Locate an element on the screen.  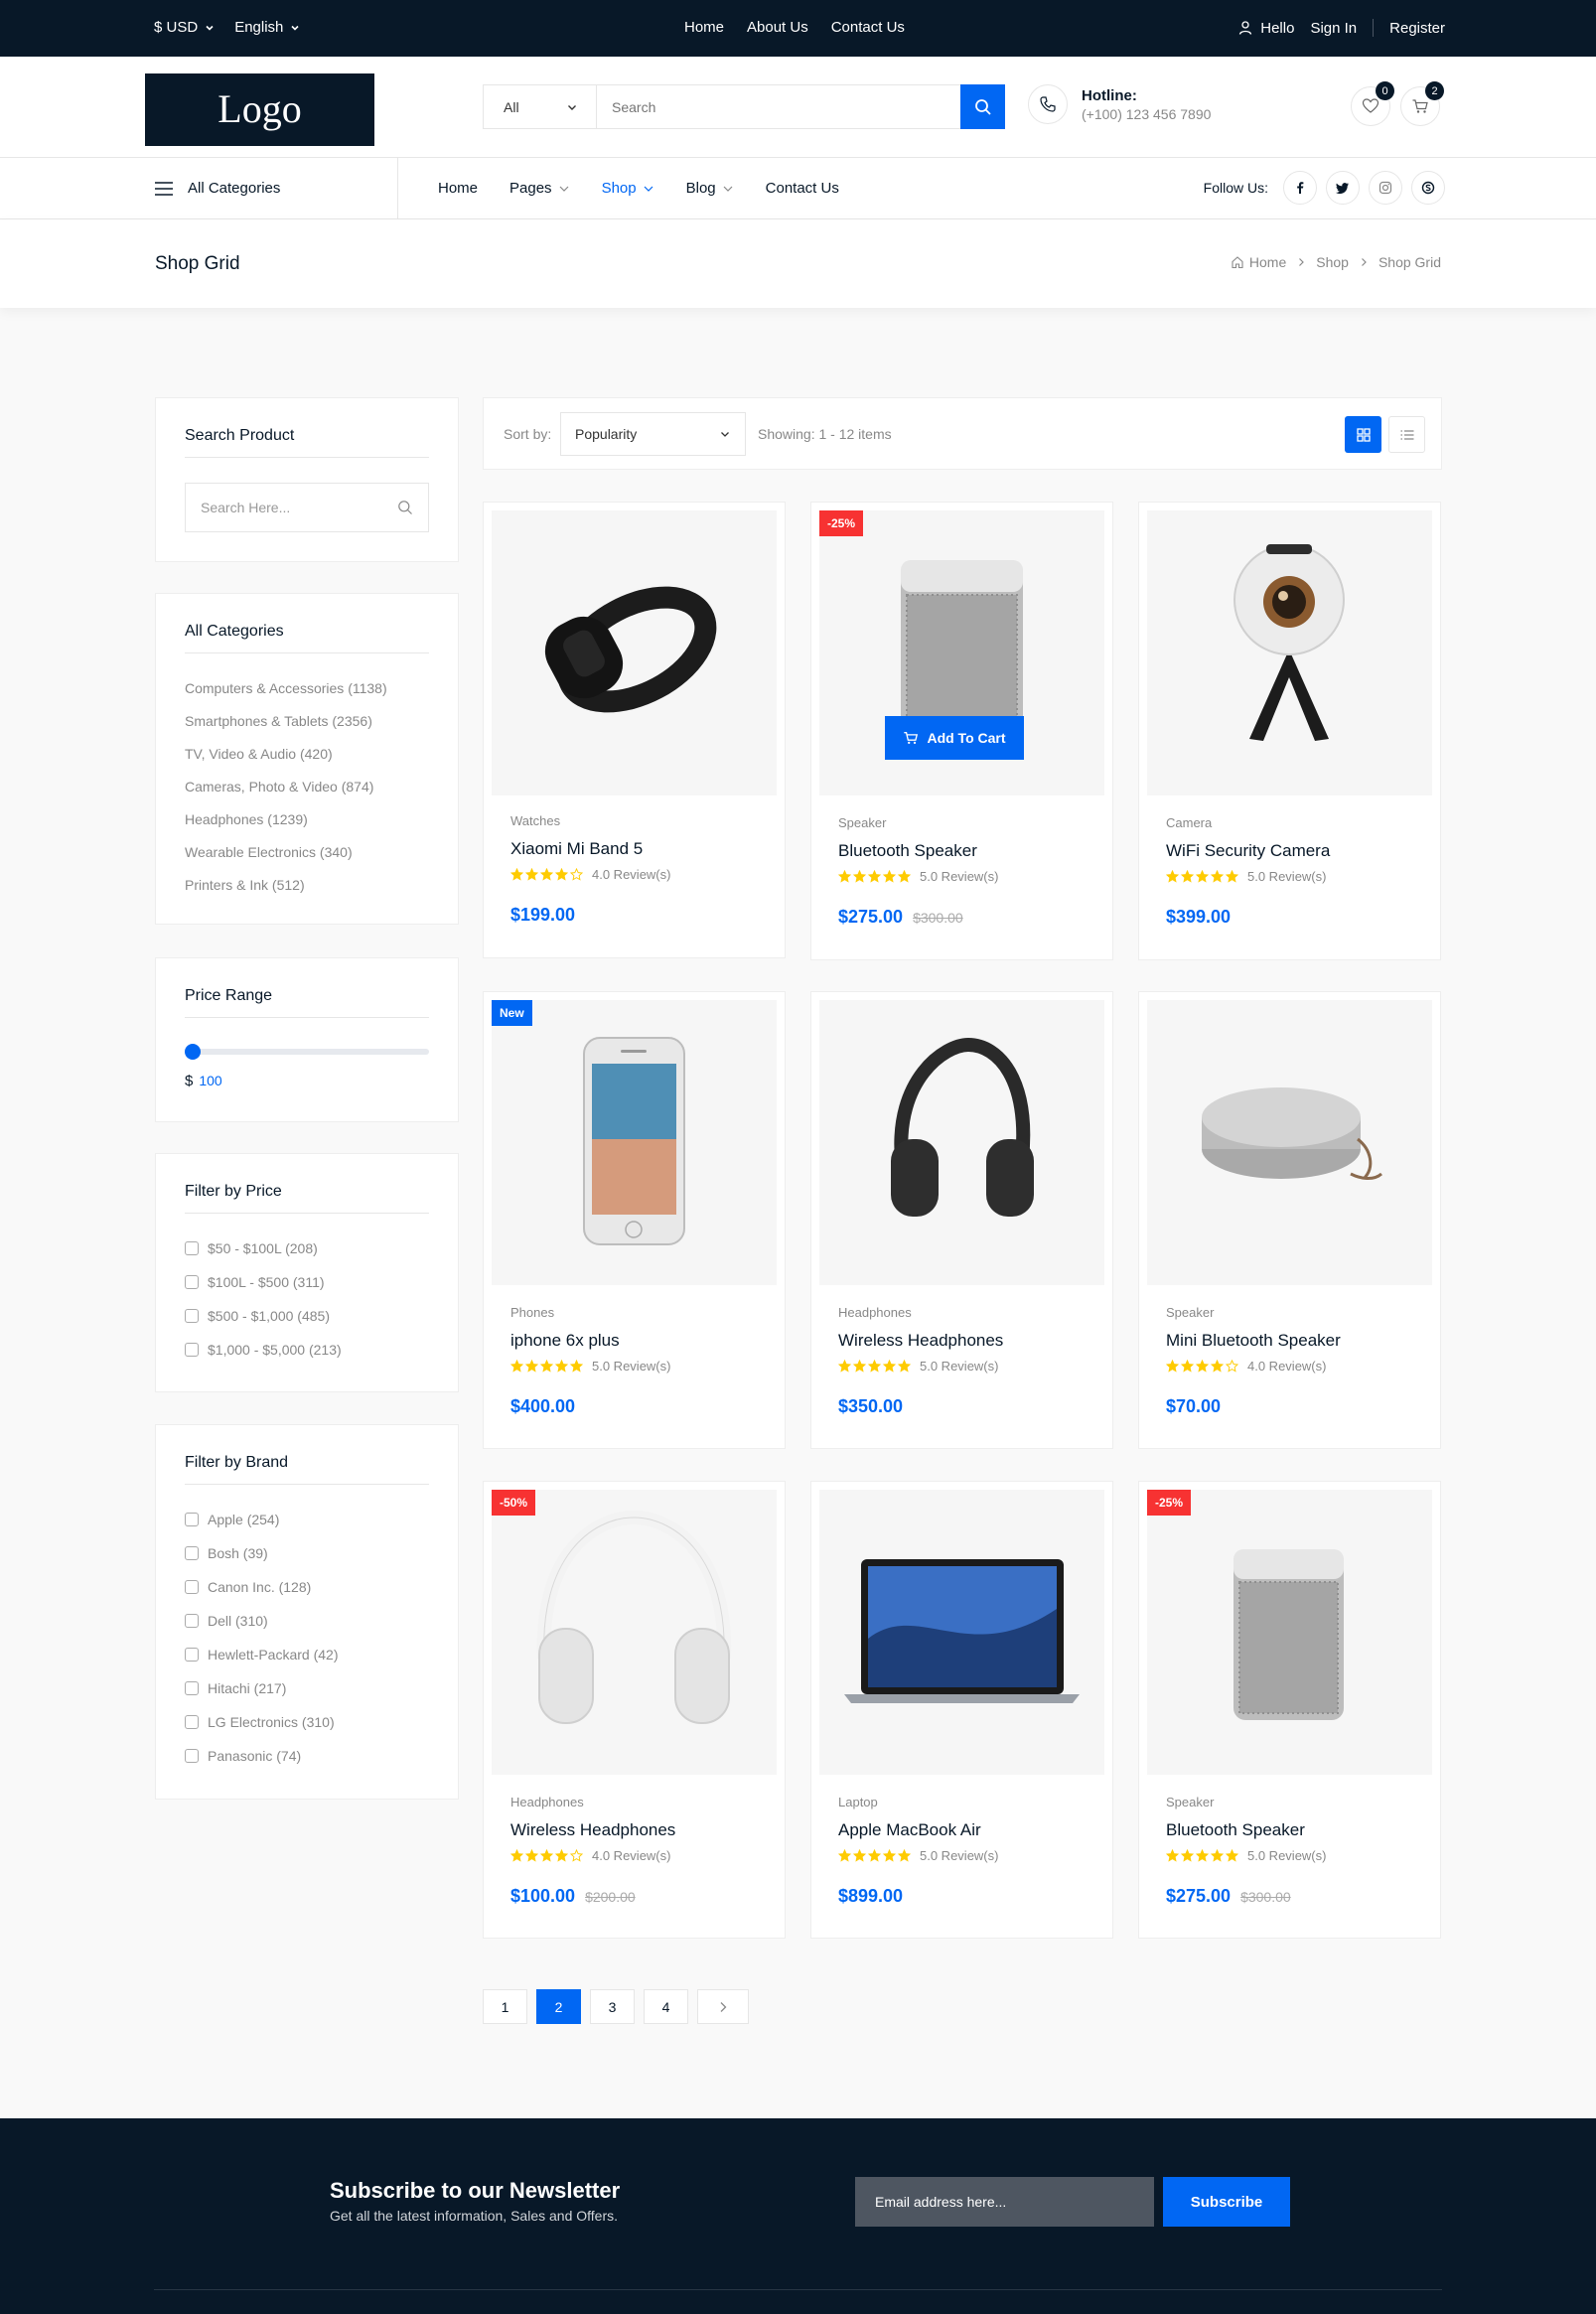
search-button is located at coordinates (983, 106).